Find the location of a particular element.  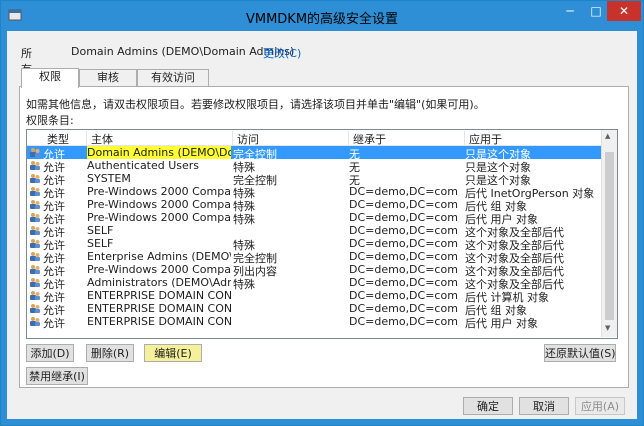

entries-label: 权限条目: is located at coordinates (50, 120).